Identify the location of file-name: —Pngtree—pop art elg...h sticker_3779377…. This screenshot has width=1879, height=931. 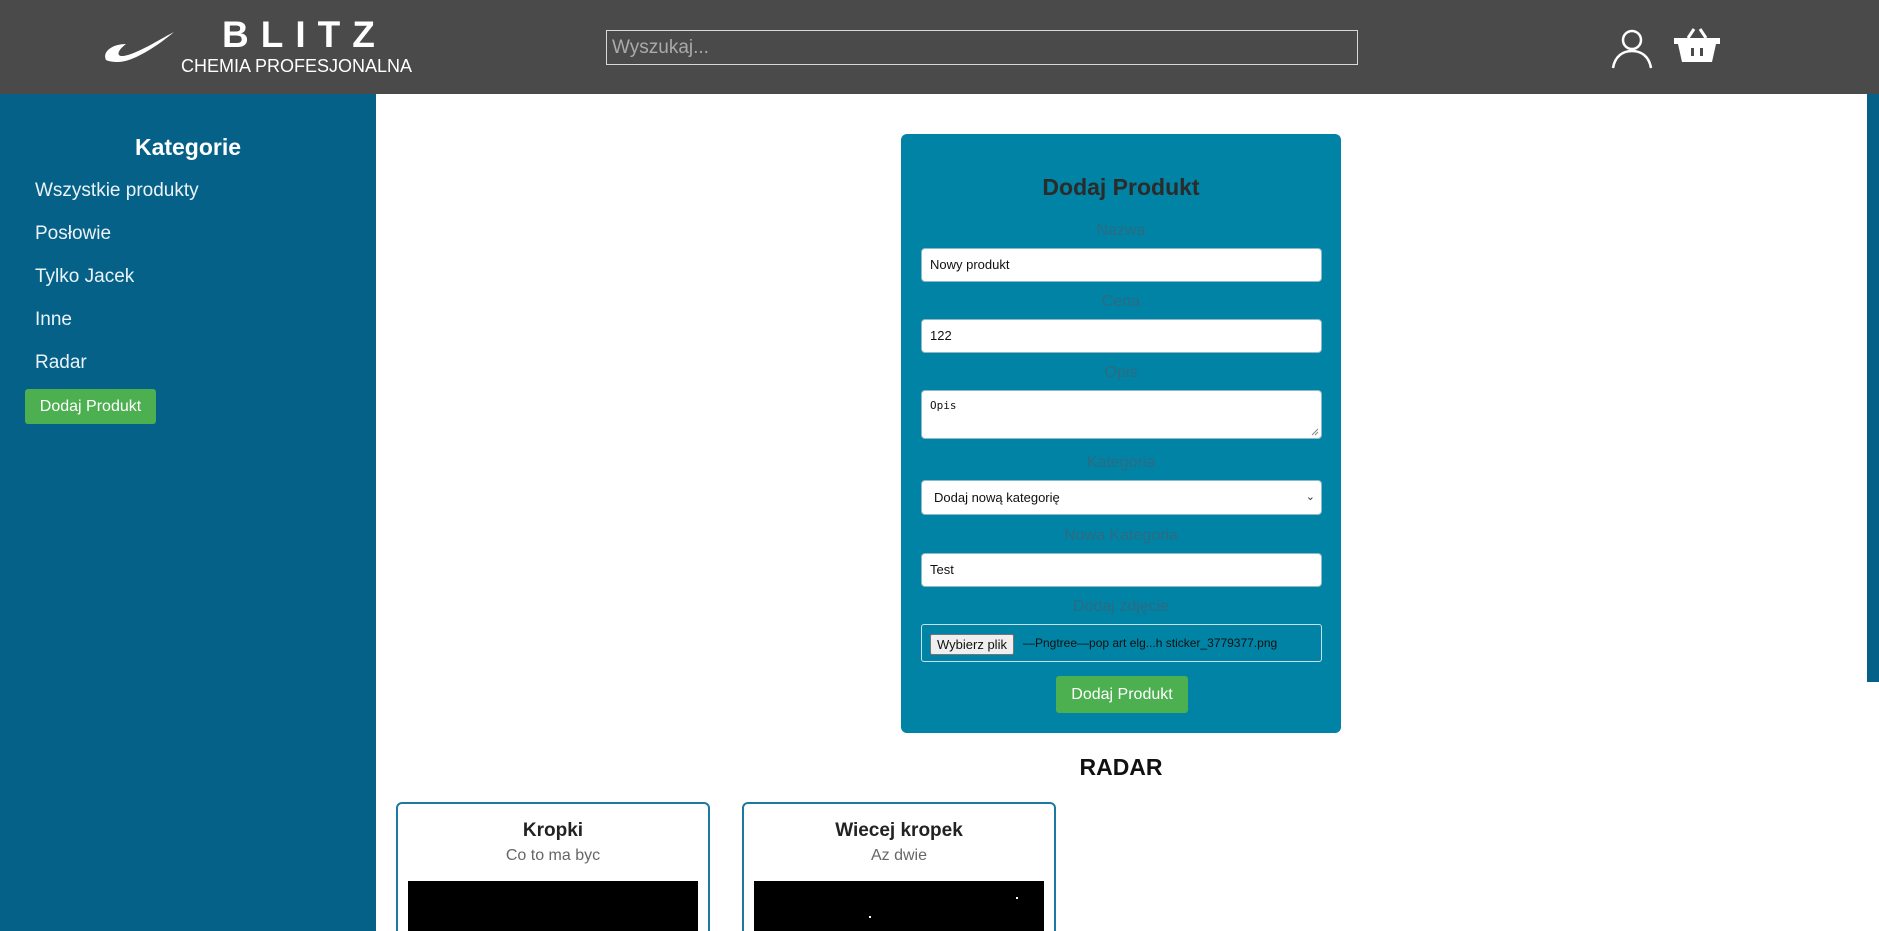
(1150, 643).